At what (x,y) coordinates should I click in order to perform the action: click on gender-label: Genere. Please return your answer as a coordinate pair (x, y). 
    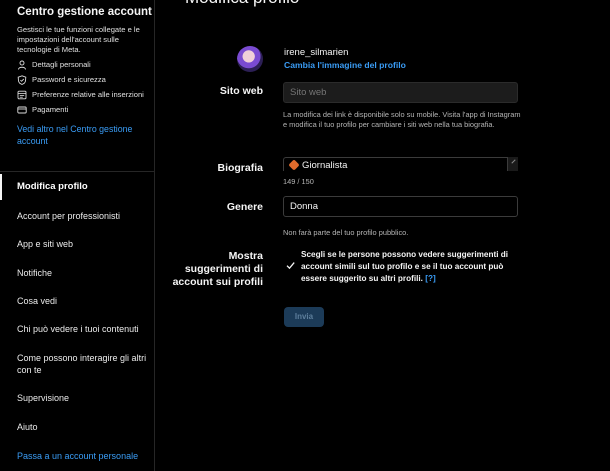
    Looking at the image, I should click on (244, 207).